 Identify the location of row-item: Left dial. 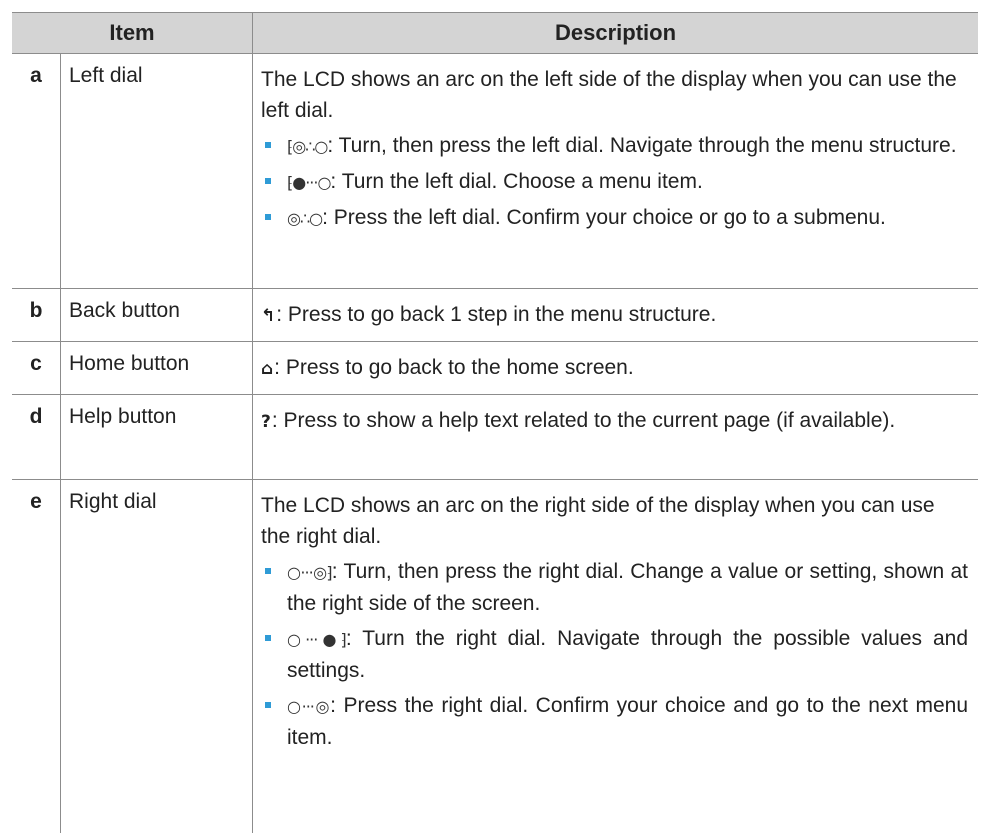
(156, 171).